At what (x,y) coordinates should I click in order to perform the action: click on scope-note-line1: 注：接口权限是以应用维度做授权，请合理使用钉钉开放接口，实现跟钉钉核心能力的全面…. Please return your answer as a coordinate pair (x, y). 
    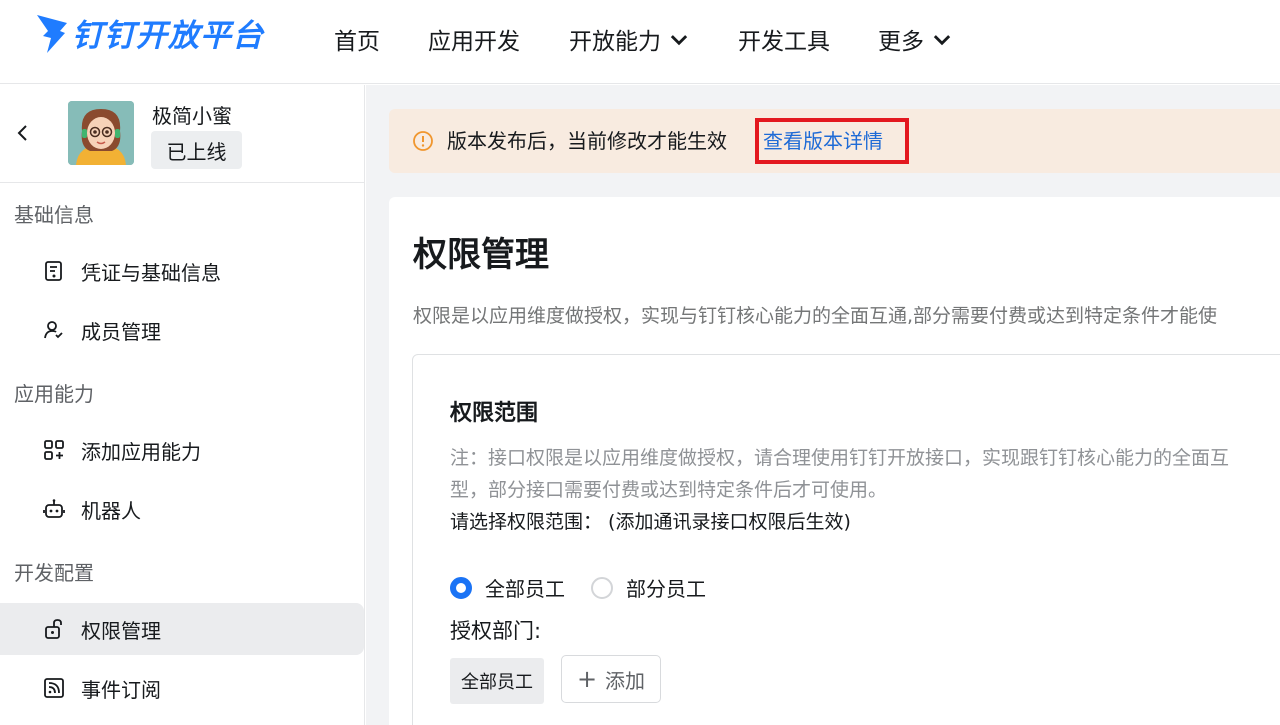
    Looking at the image, I should click on (840, 458).